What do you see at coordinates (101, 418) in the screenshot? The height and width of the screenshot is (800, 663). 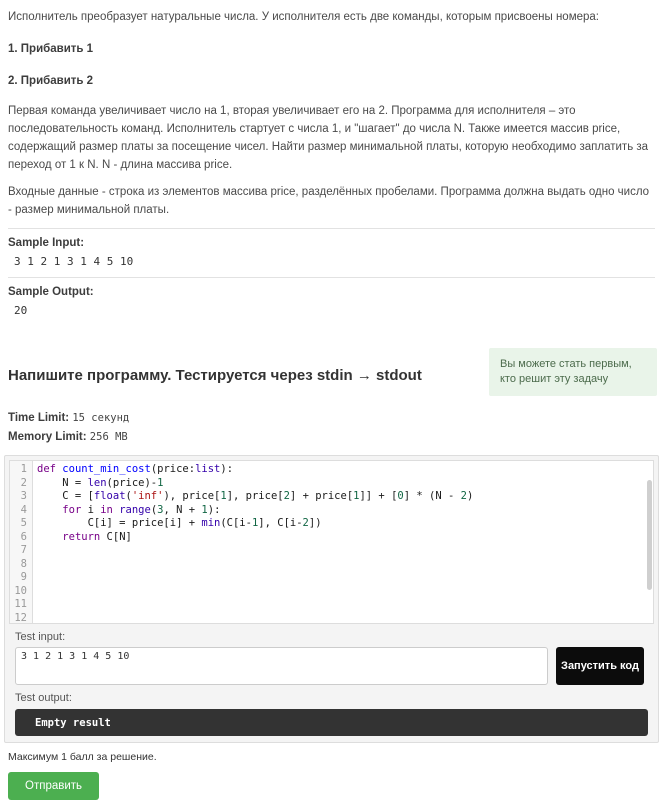 I see `time-limit-value: 15 секунд` at bounding box center [101, 418].